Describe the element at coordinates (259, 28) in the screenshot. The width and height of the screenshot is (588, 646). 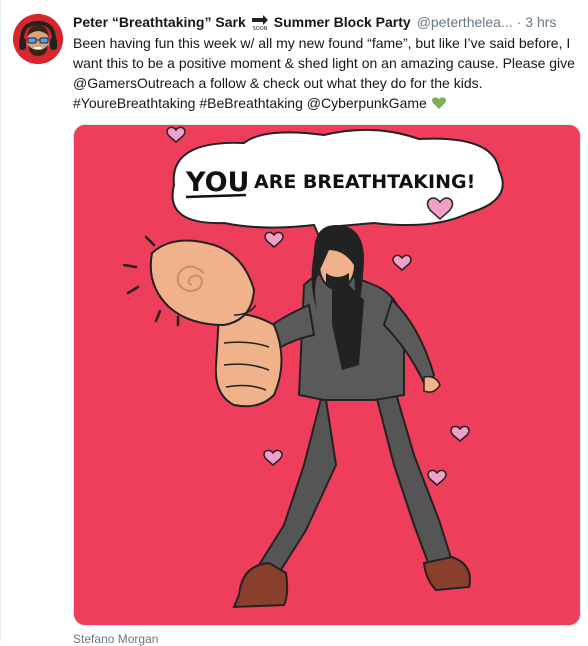
I see `svg-text: SOON` at that location.